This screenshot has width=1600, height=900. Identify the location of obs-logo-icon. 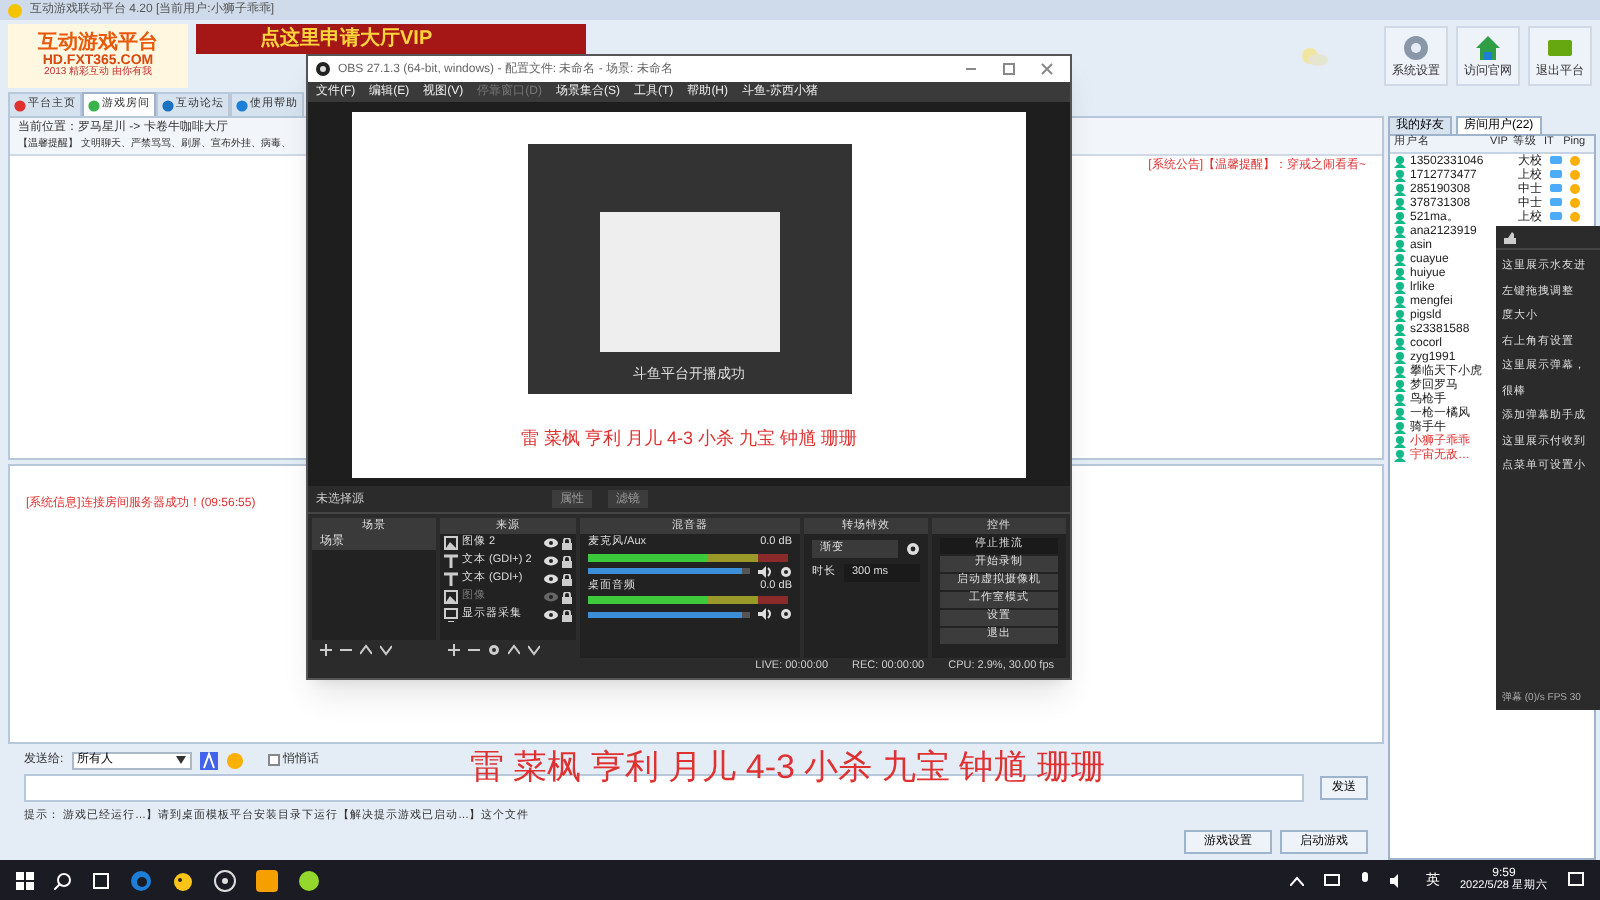
(323, 69).